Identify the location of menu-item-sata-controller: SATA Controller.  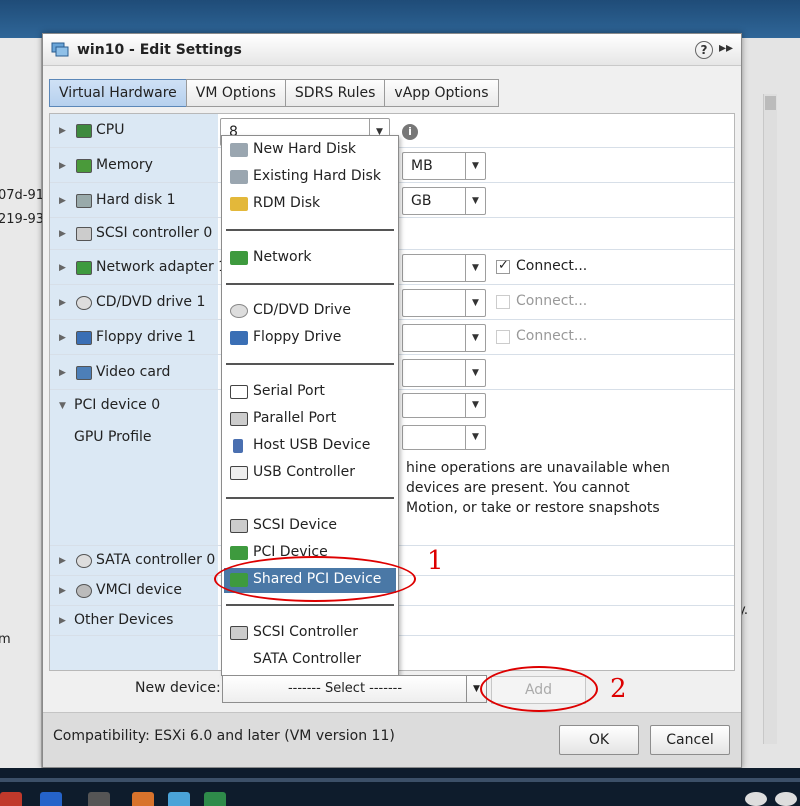
(310, 660).